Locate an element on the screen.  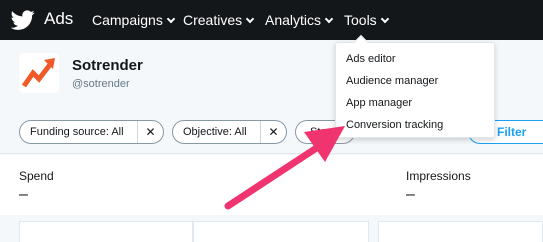
filter-chip-objective: Objective: All ✕ is located at coordinates (229, 132).